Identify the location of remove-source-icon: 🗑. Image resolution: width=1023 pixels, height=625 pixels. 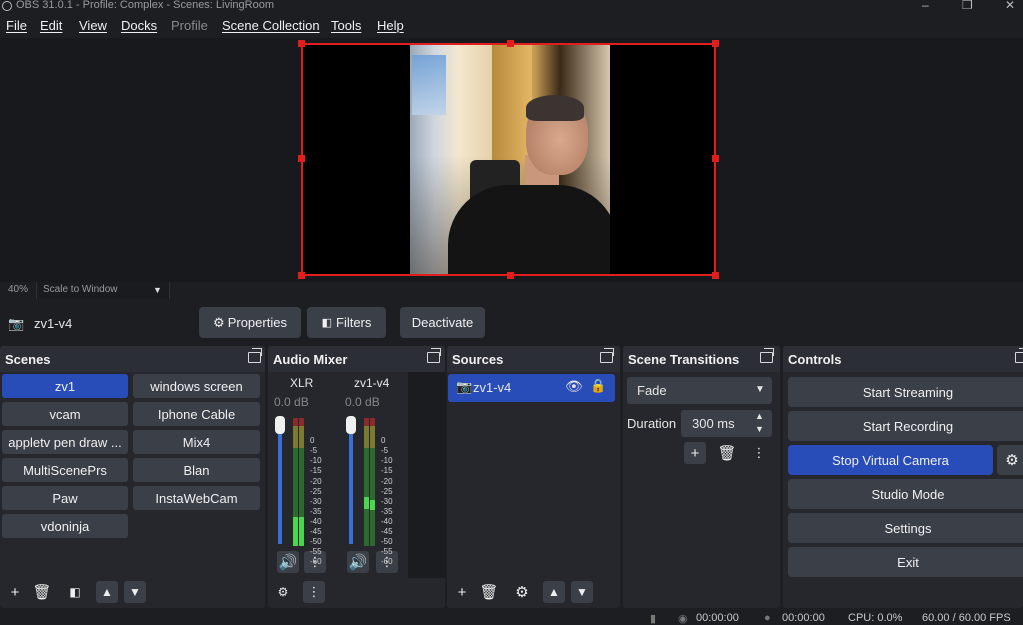
(489, 592).